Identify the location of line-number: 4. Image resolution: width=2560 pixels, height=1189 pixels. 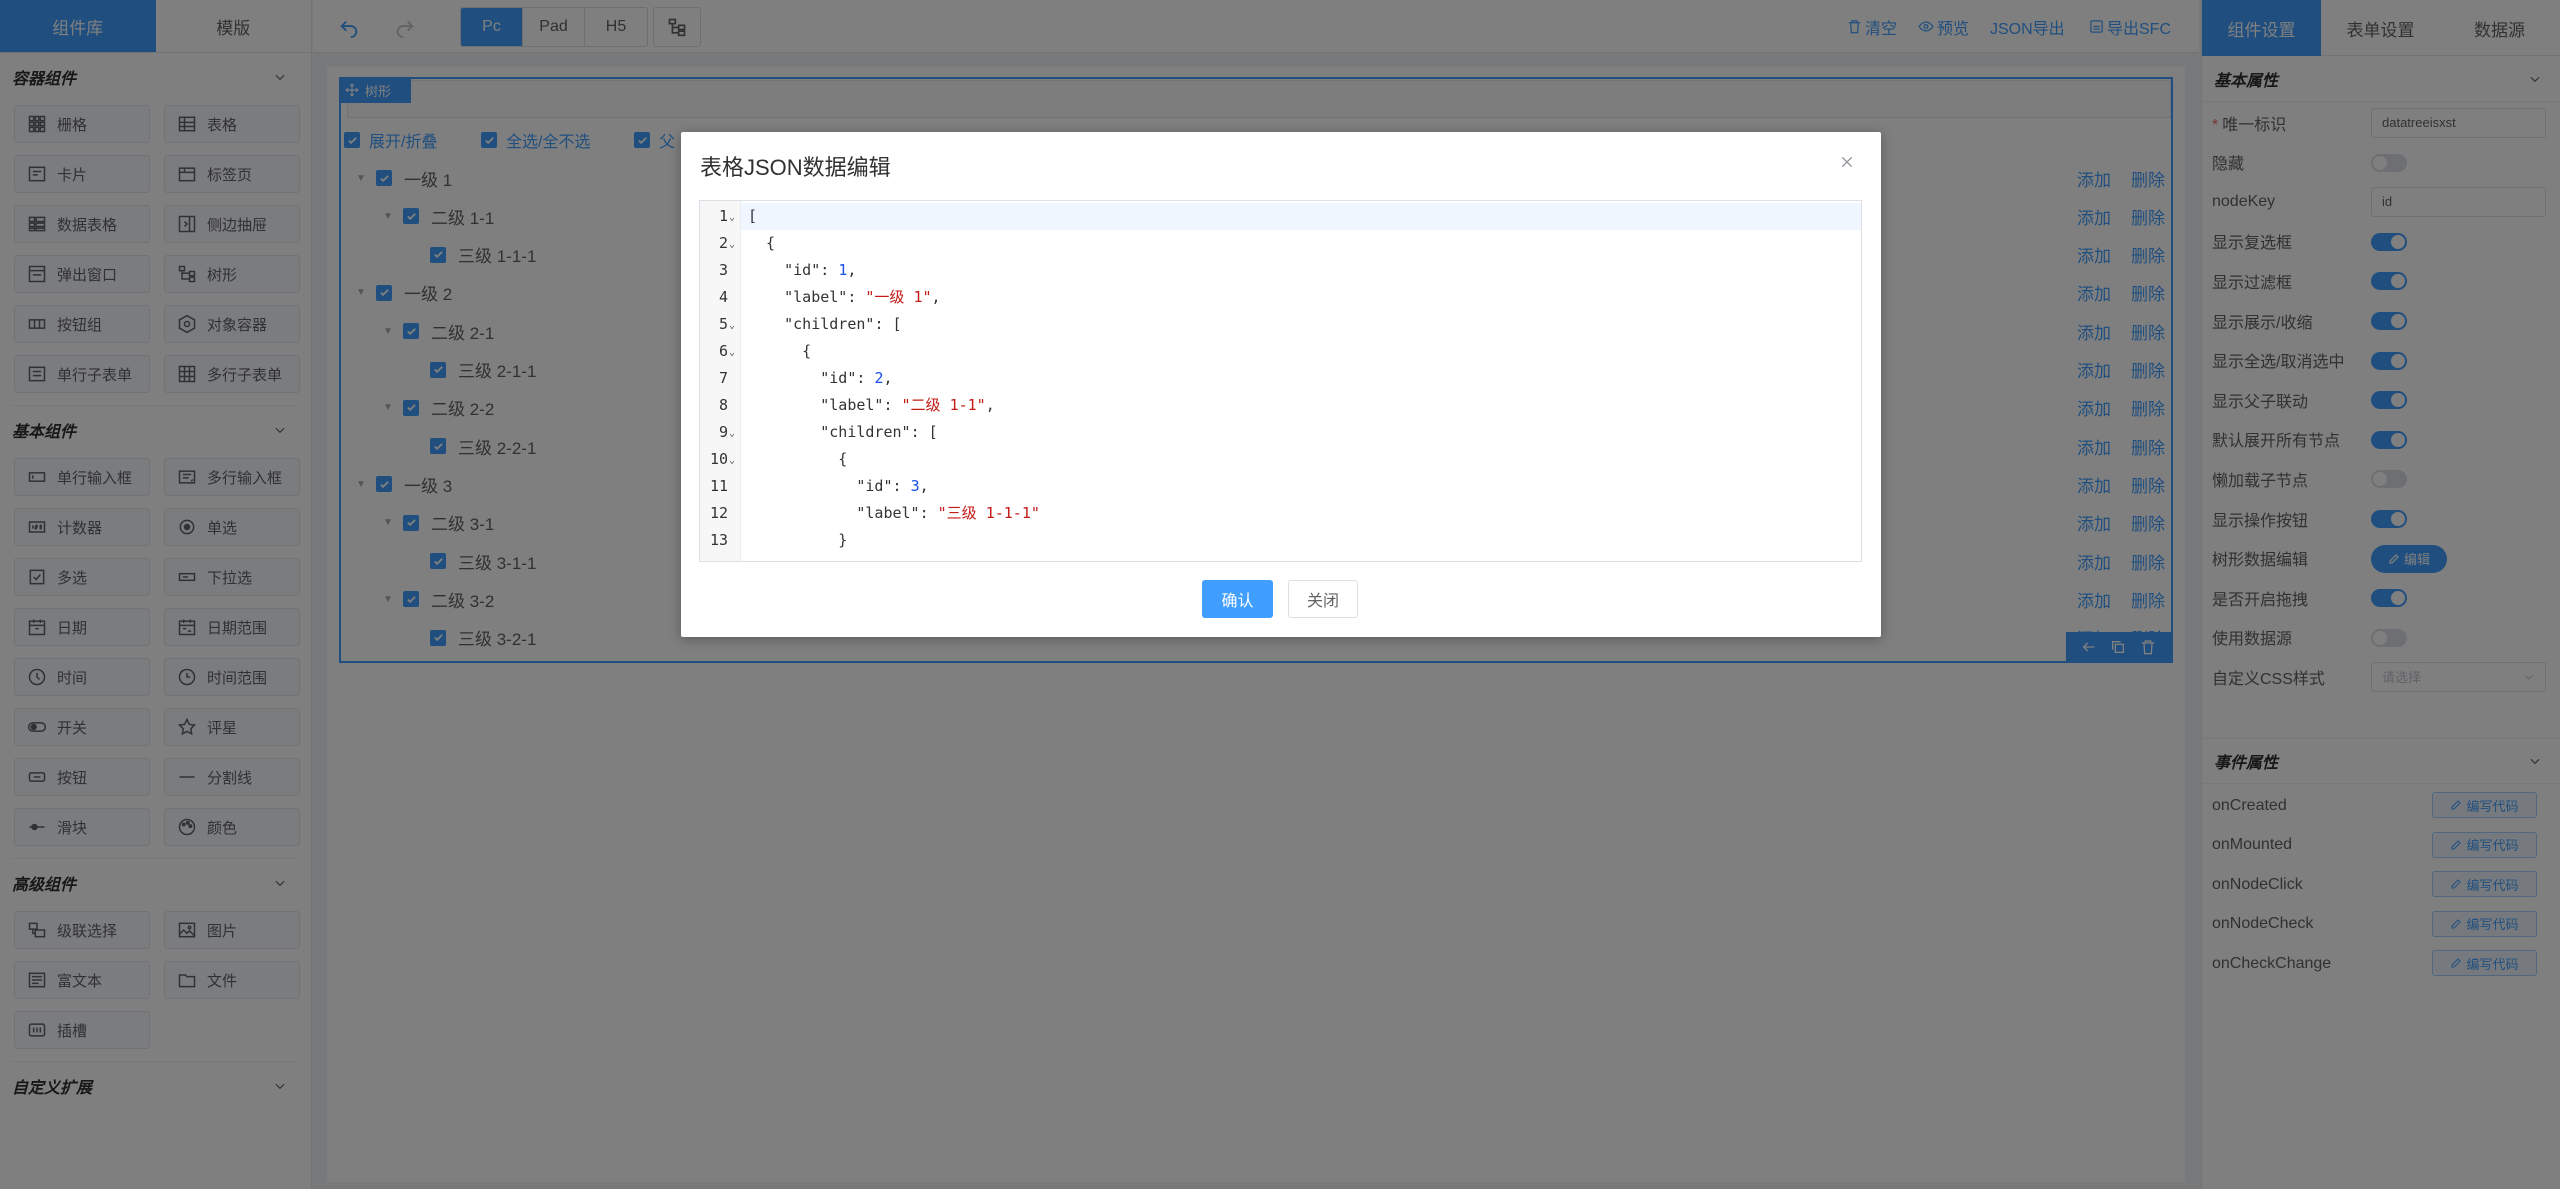
(723, 297).